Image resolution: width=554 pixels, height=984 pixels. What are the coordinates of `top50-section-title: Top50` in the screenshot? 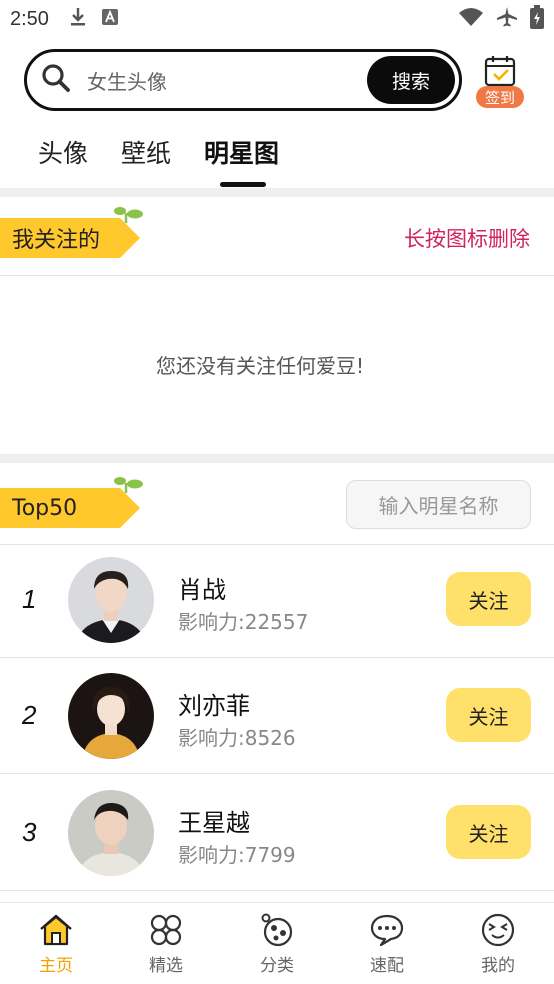 It's located at (70, 508).